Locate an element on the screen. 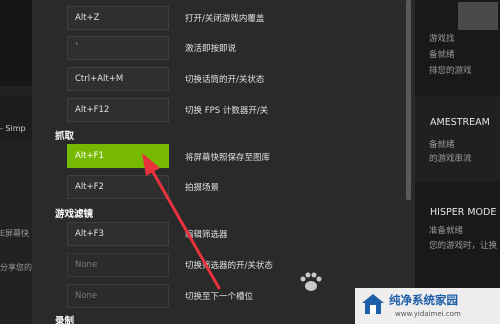 This screenshot has height=324, width=500. paw-watermark-icon is located at coordinates (311, 281).